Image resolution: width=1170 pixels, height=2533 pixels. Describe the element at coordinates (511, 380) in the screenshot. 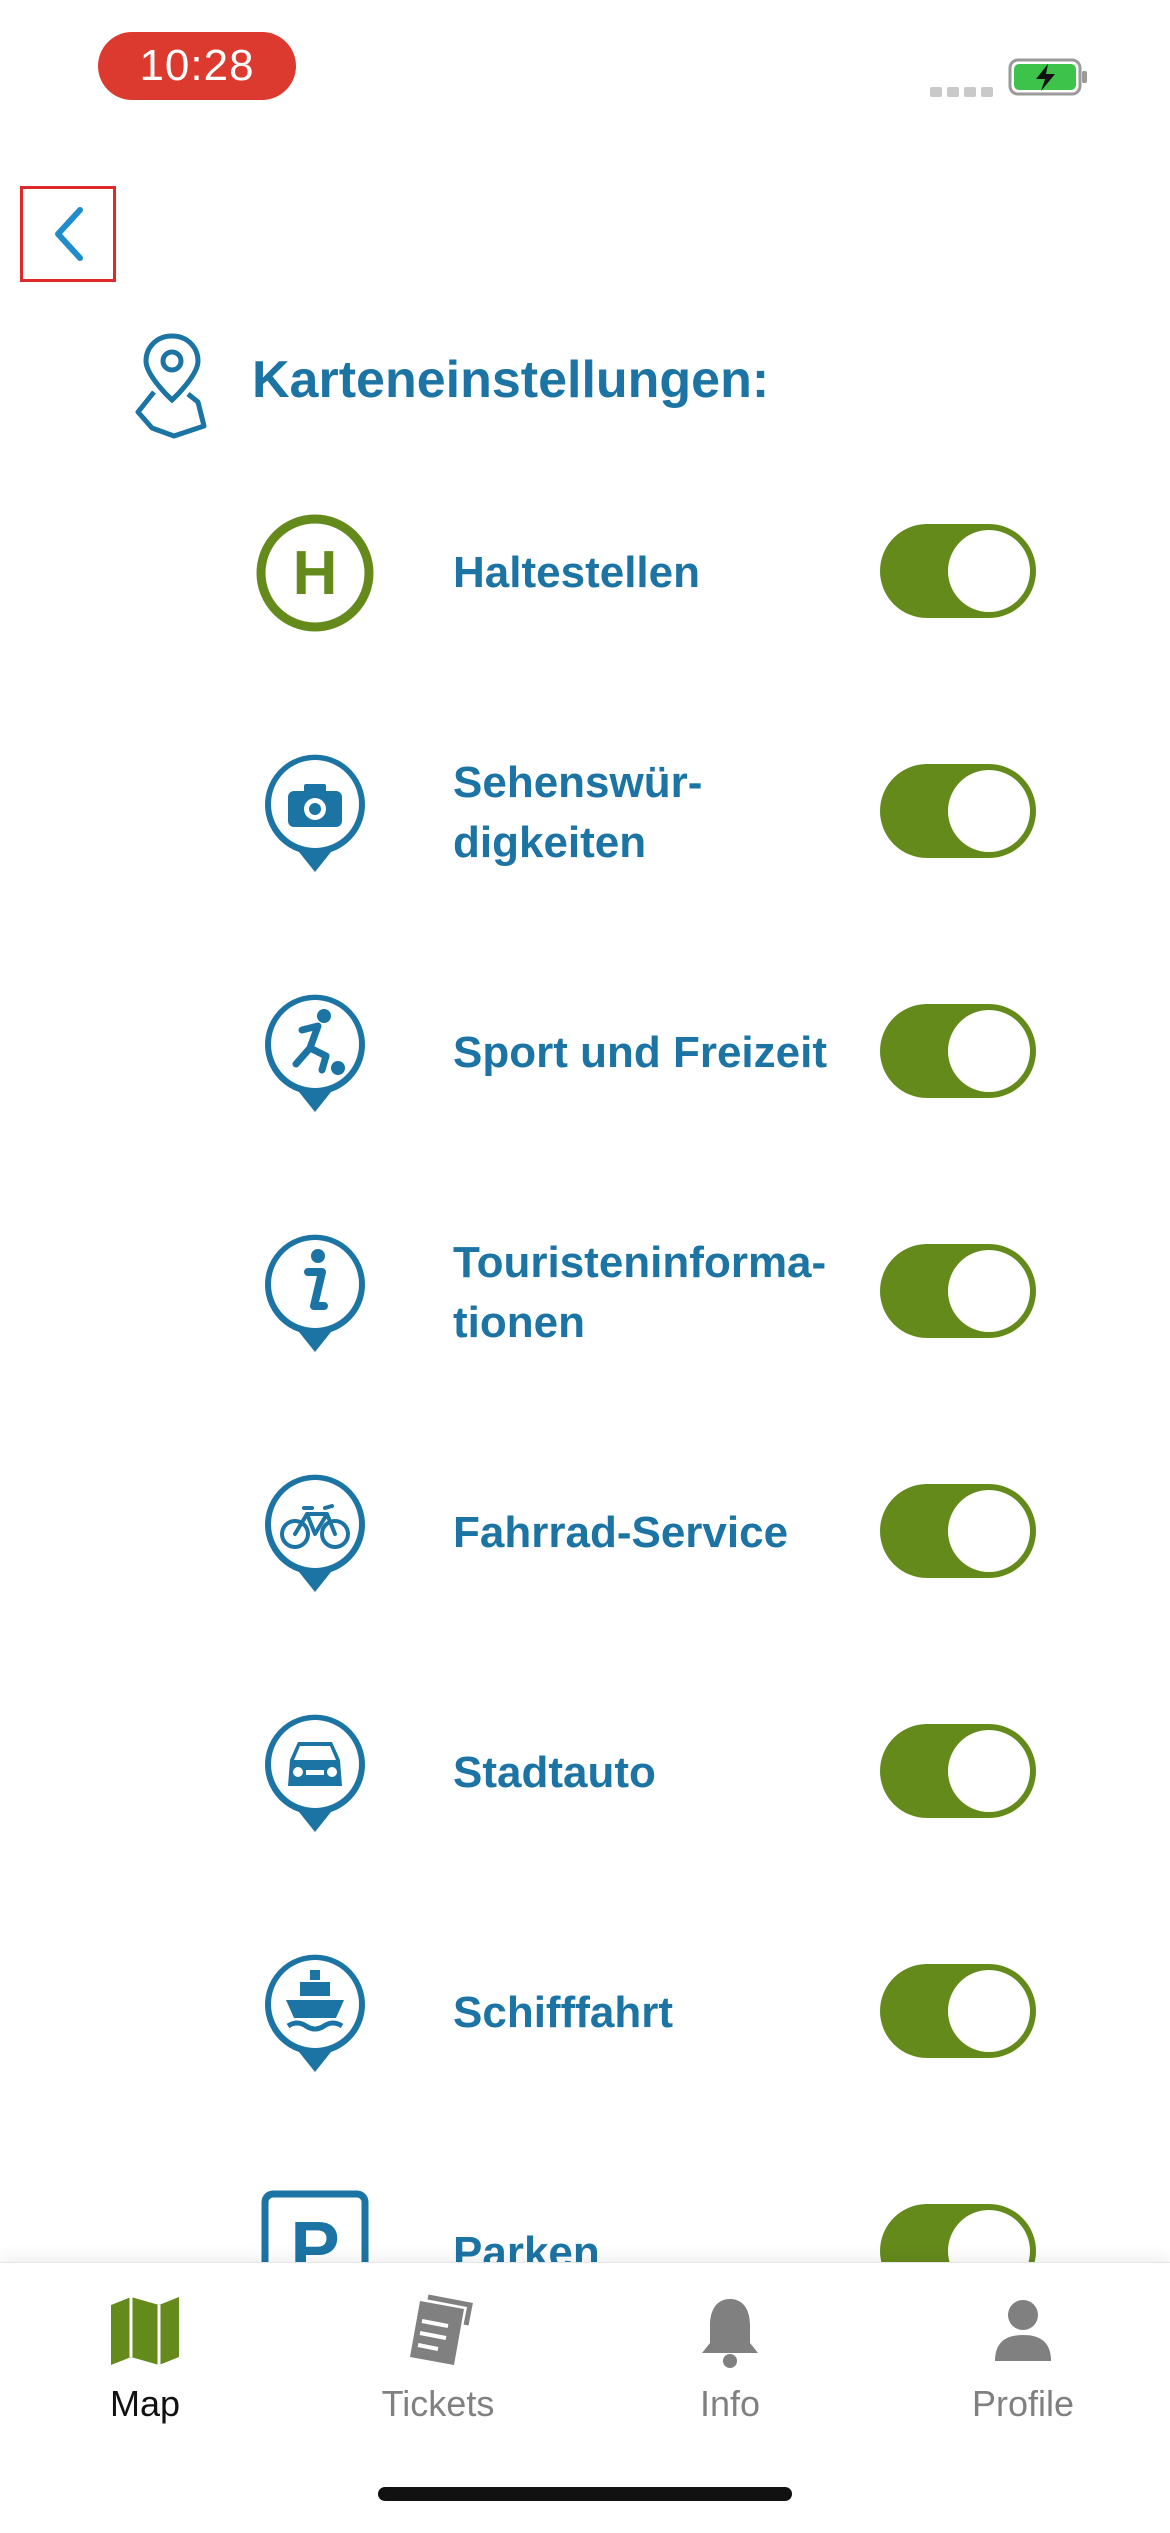

I see `page-title: Karteneinstellungen:` at that location.